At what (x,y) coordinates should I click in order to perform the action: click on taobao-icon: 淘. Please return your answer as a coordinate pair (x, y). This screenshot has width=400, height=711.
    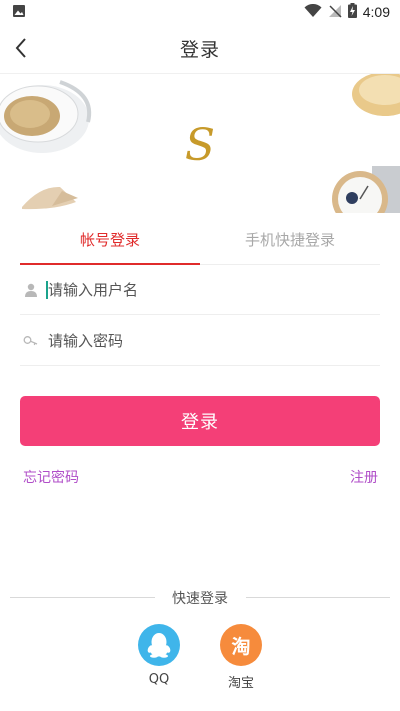
    Looking at the image, I should click on (241, 645).